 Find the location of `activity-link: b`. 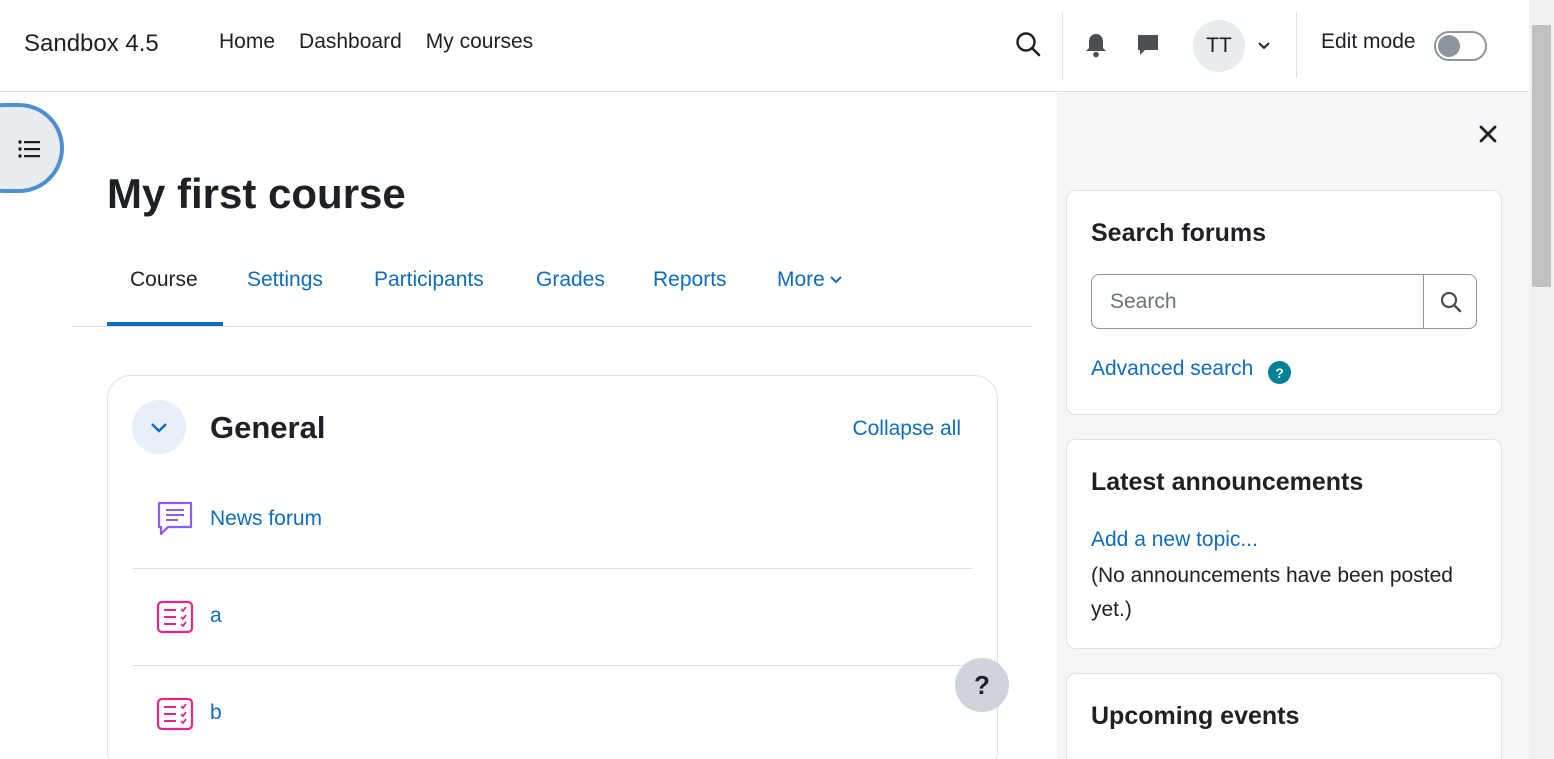

activity-link: b is located at coordinates (216, 713).